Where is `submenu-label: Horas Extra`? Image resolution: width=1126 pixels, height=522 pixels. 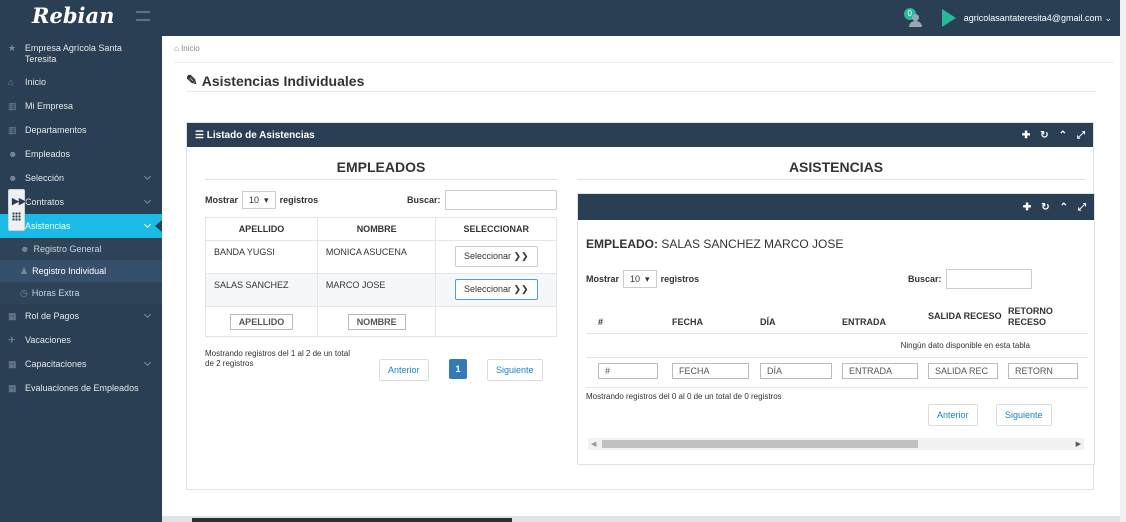
submenu-label: Horas Extra is located at coordinates (55, 293).